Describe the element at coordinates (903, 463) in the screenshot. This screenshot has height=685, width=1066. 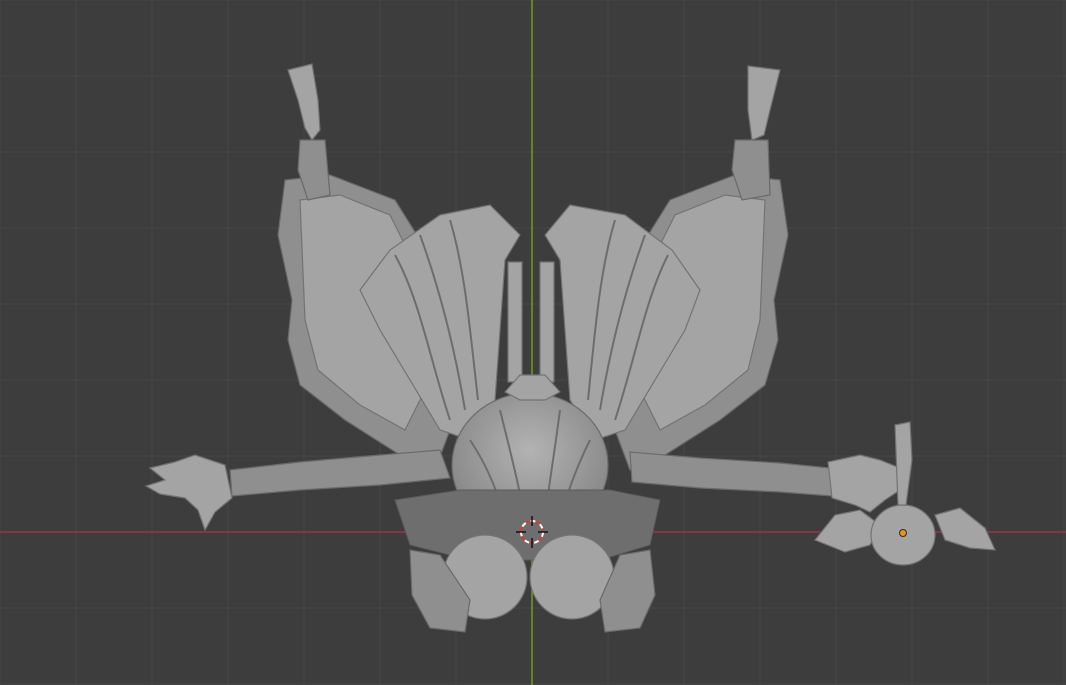
I see `bird-tail` at that location.